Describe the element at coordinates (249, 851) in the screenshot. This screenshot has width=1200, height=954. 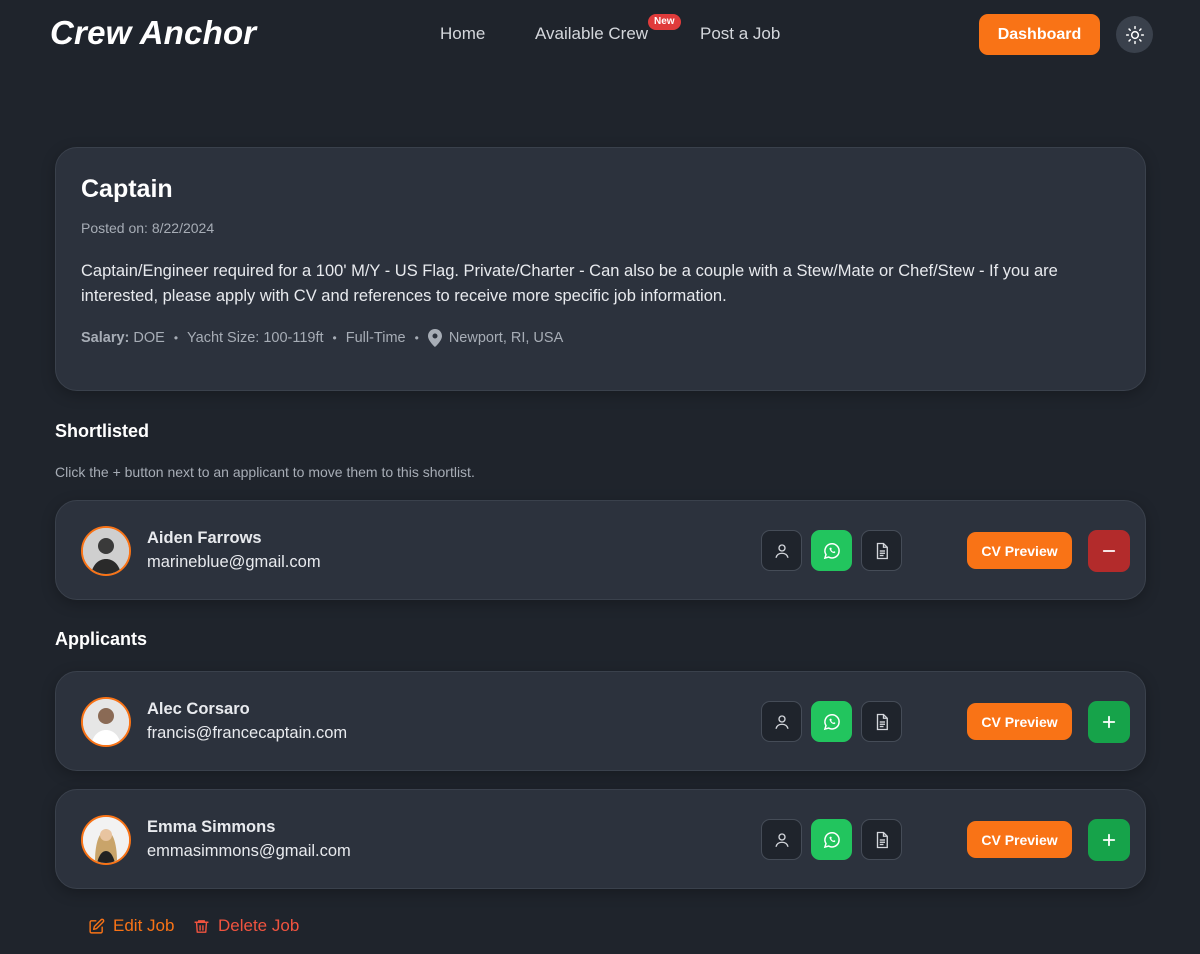
I see `applicant-email: emmasimmons@gmail.com` at that location.